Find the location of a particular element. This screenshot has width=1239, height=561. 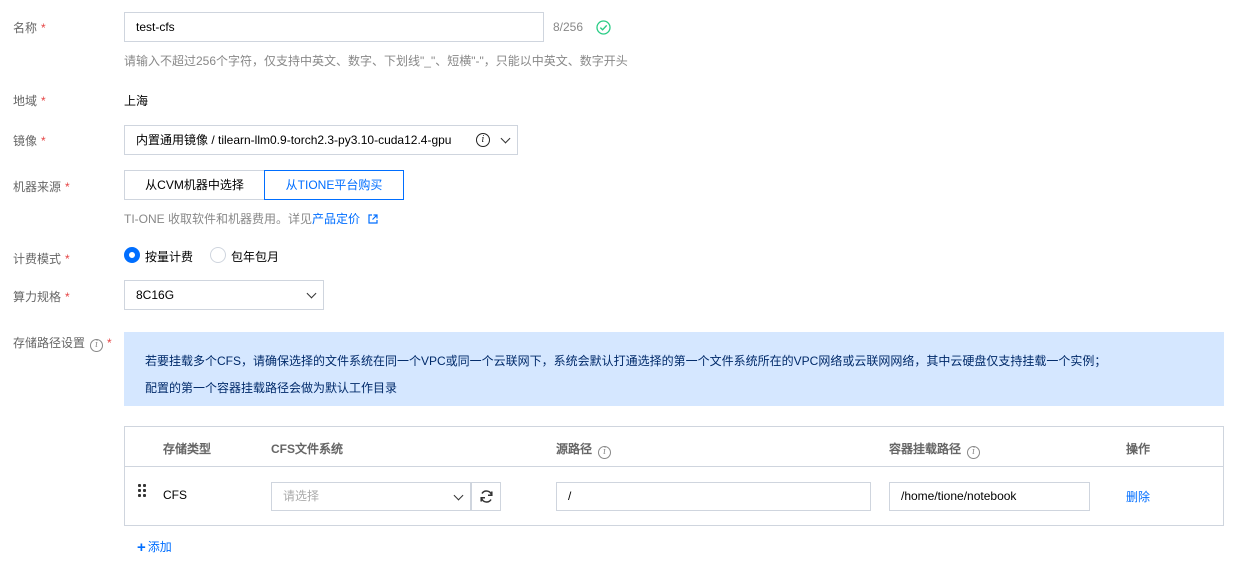

spec-label: 算力规格 * is located at coordinates (41, 297).